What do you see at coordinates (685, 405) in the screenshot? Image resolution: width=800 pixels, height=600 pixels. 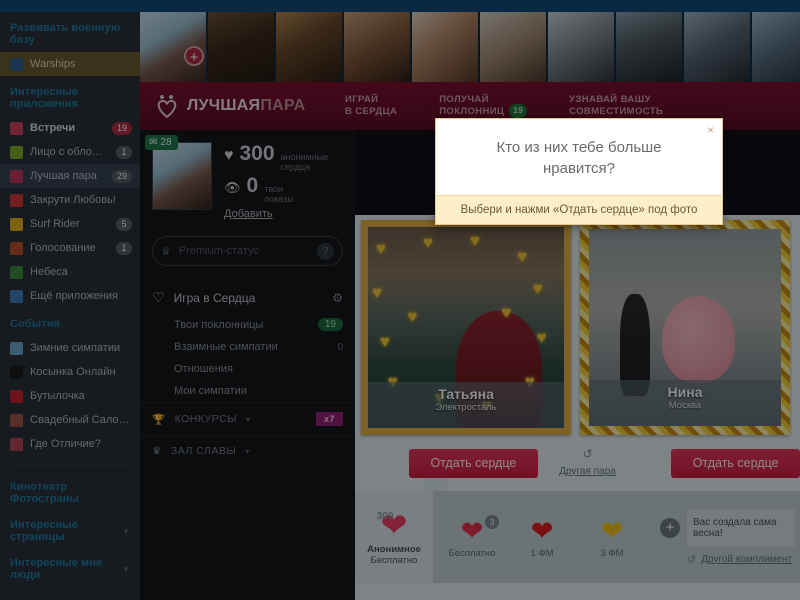 I see `candidate-city: Москва` at bounding box center [685, 405].